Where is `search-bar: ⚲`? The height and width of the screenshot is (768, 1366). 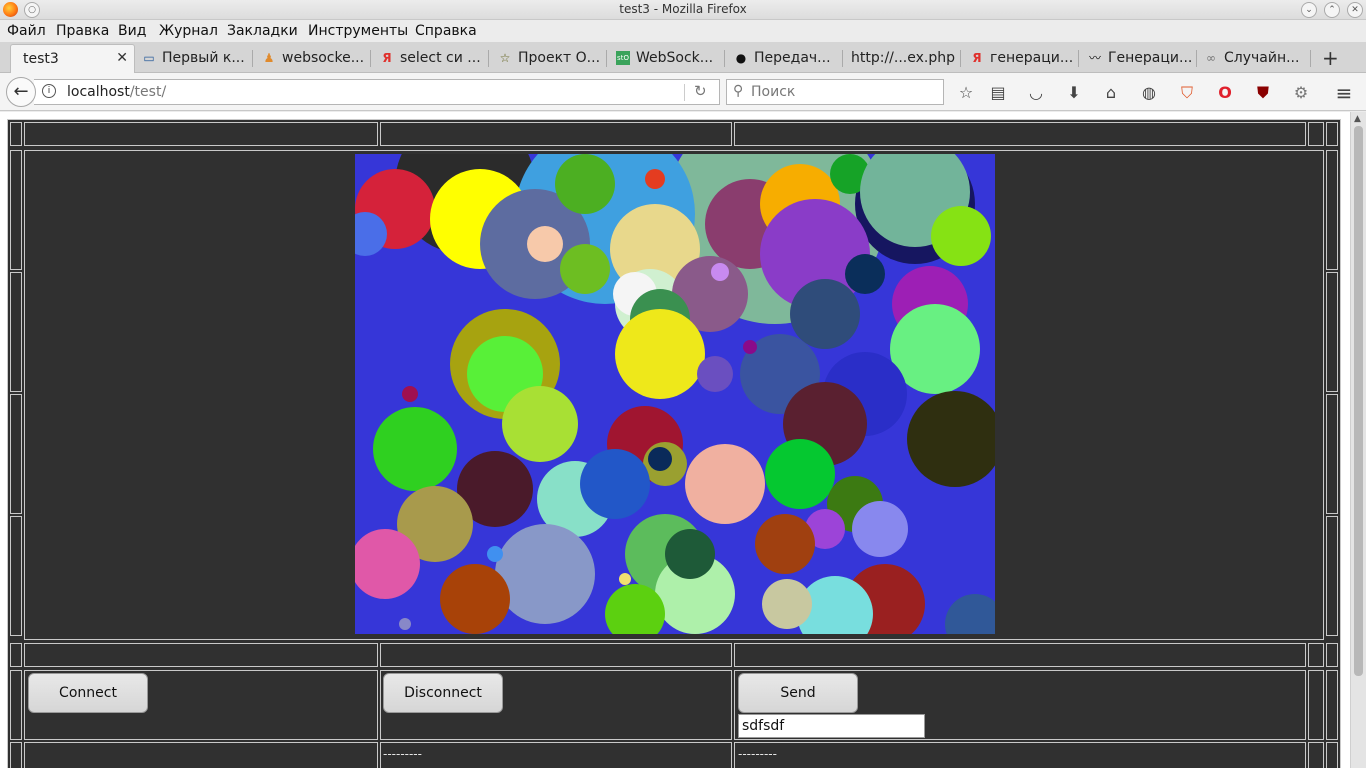 search-bar: ⚲ is located at coordinates (835, 92).